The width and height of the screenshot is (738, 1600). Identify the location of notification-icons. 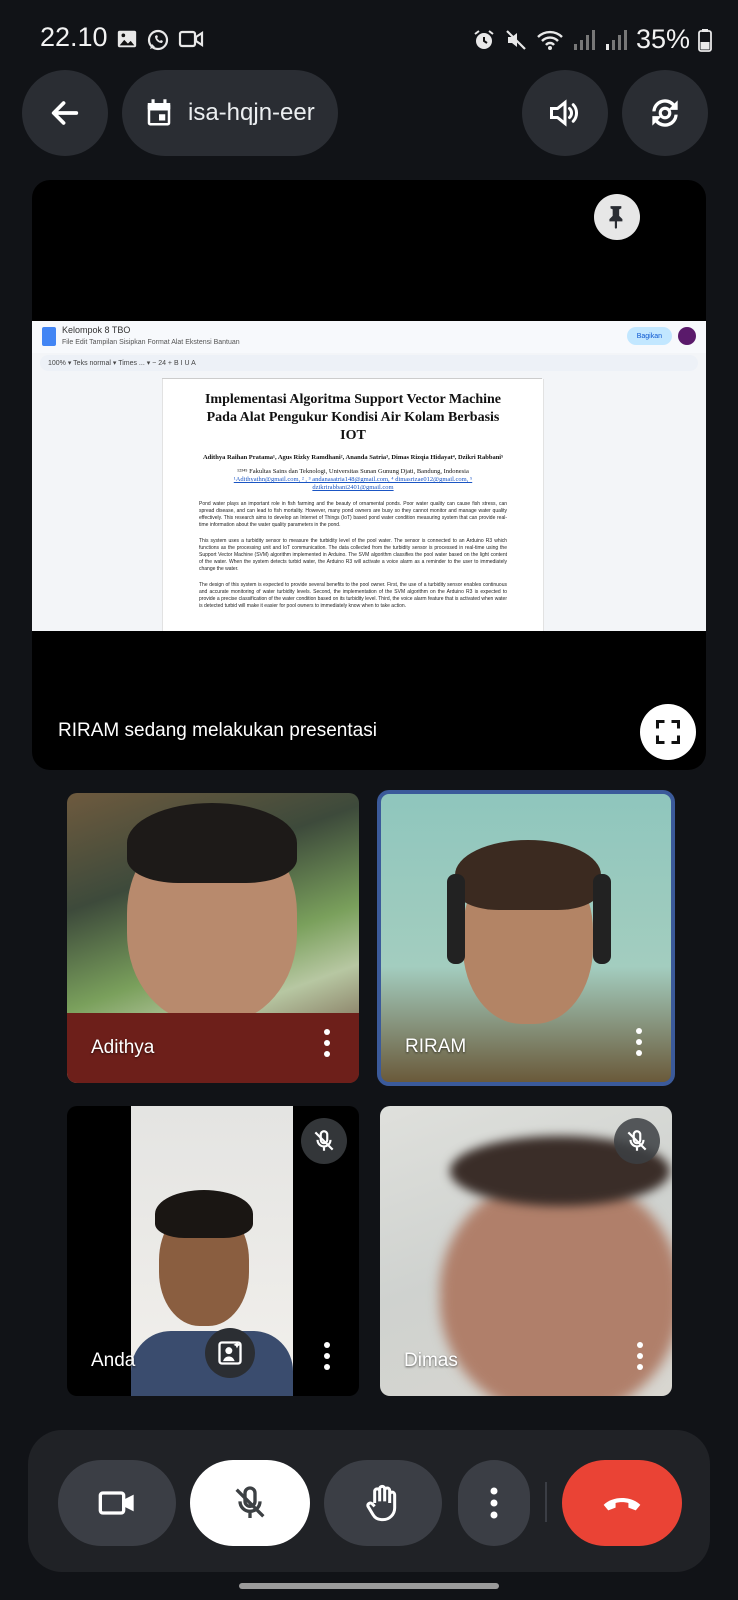
(160, 40).